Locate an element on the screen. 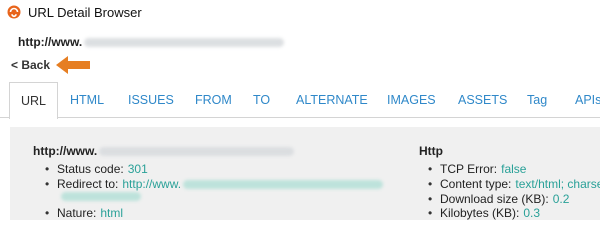 Image resolution: width=600 pixels, height=240 pixels. tab-from: FROM is located at coordinates (213, 100).